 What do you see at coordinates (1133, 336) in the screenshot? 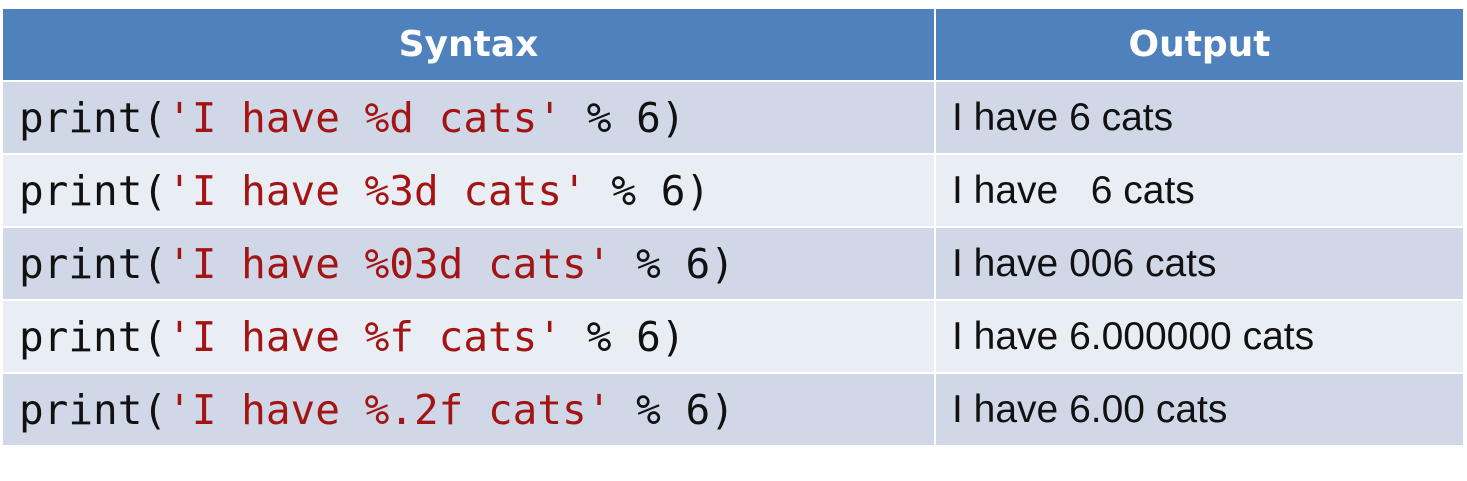
I see `output-cell: I have 6.000000 cats` at bounding box center [1133, 336].